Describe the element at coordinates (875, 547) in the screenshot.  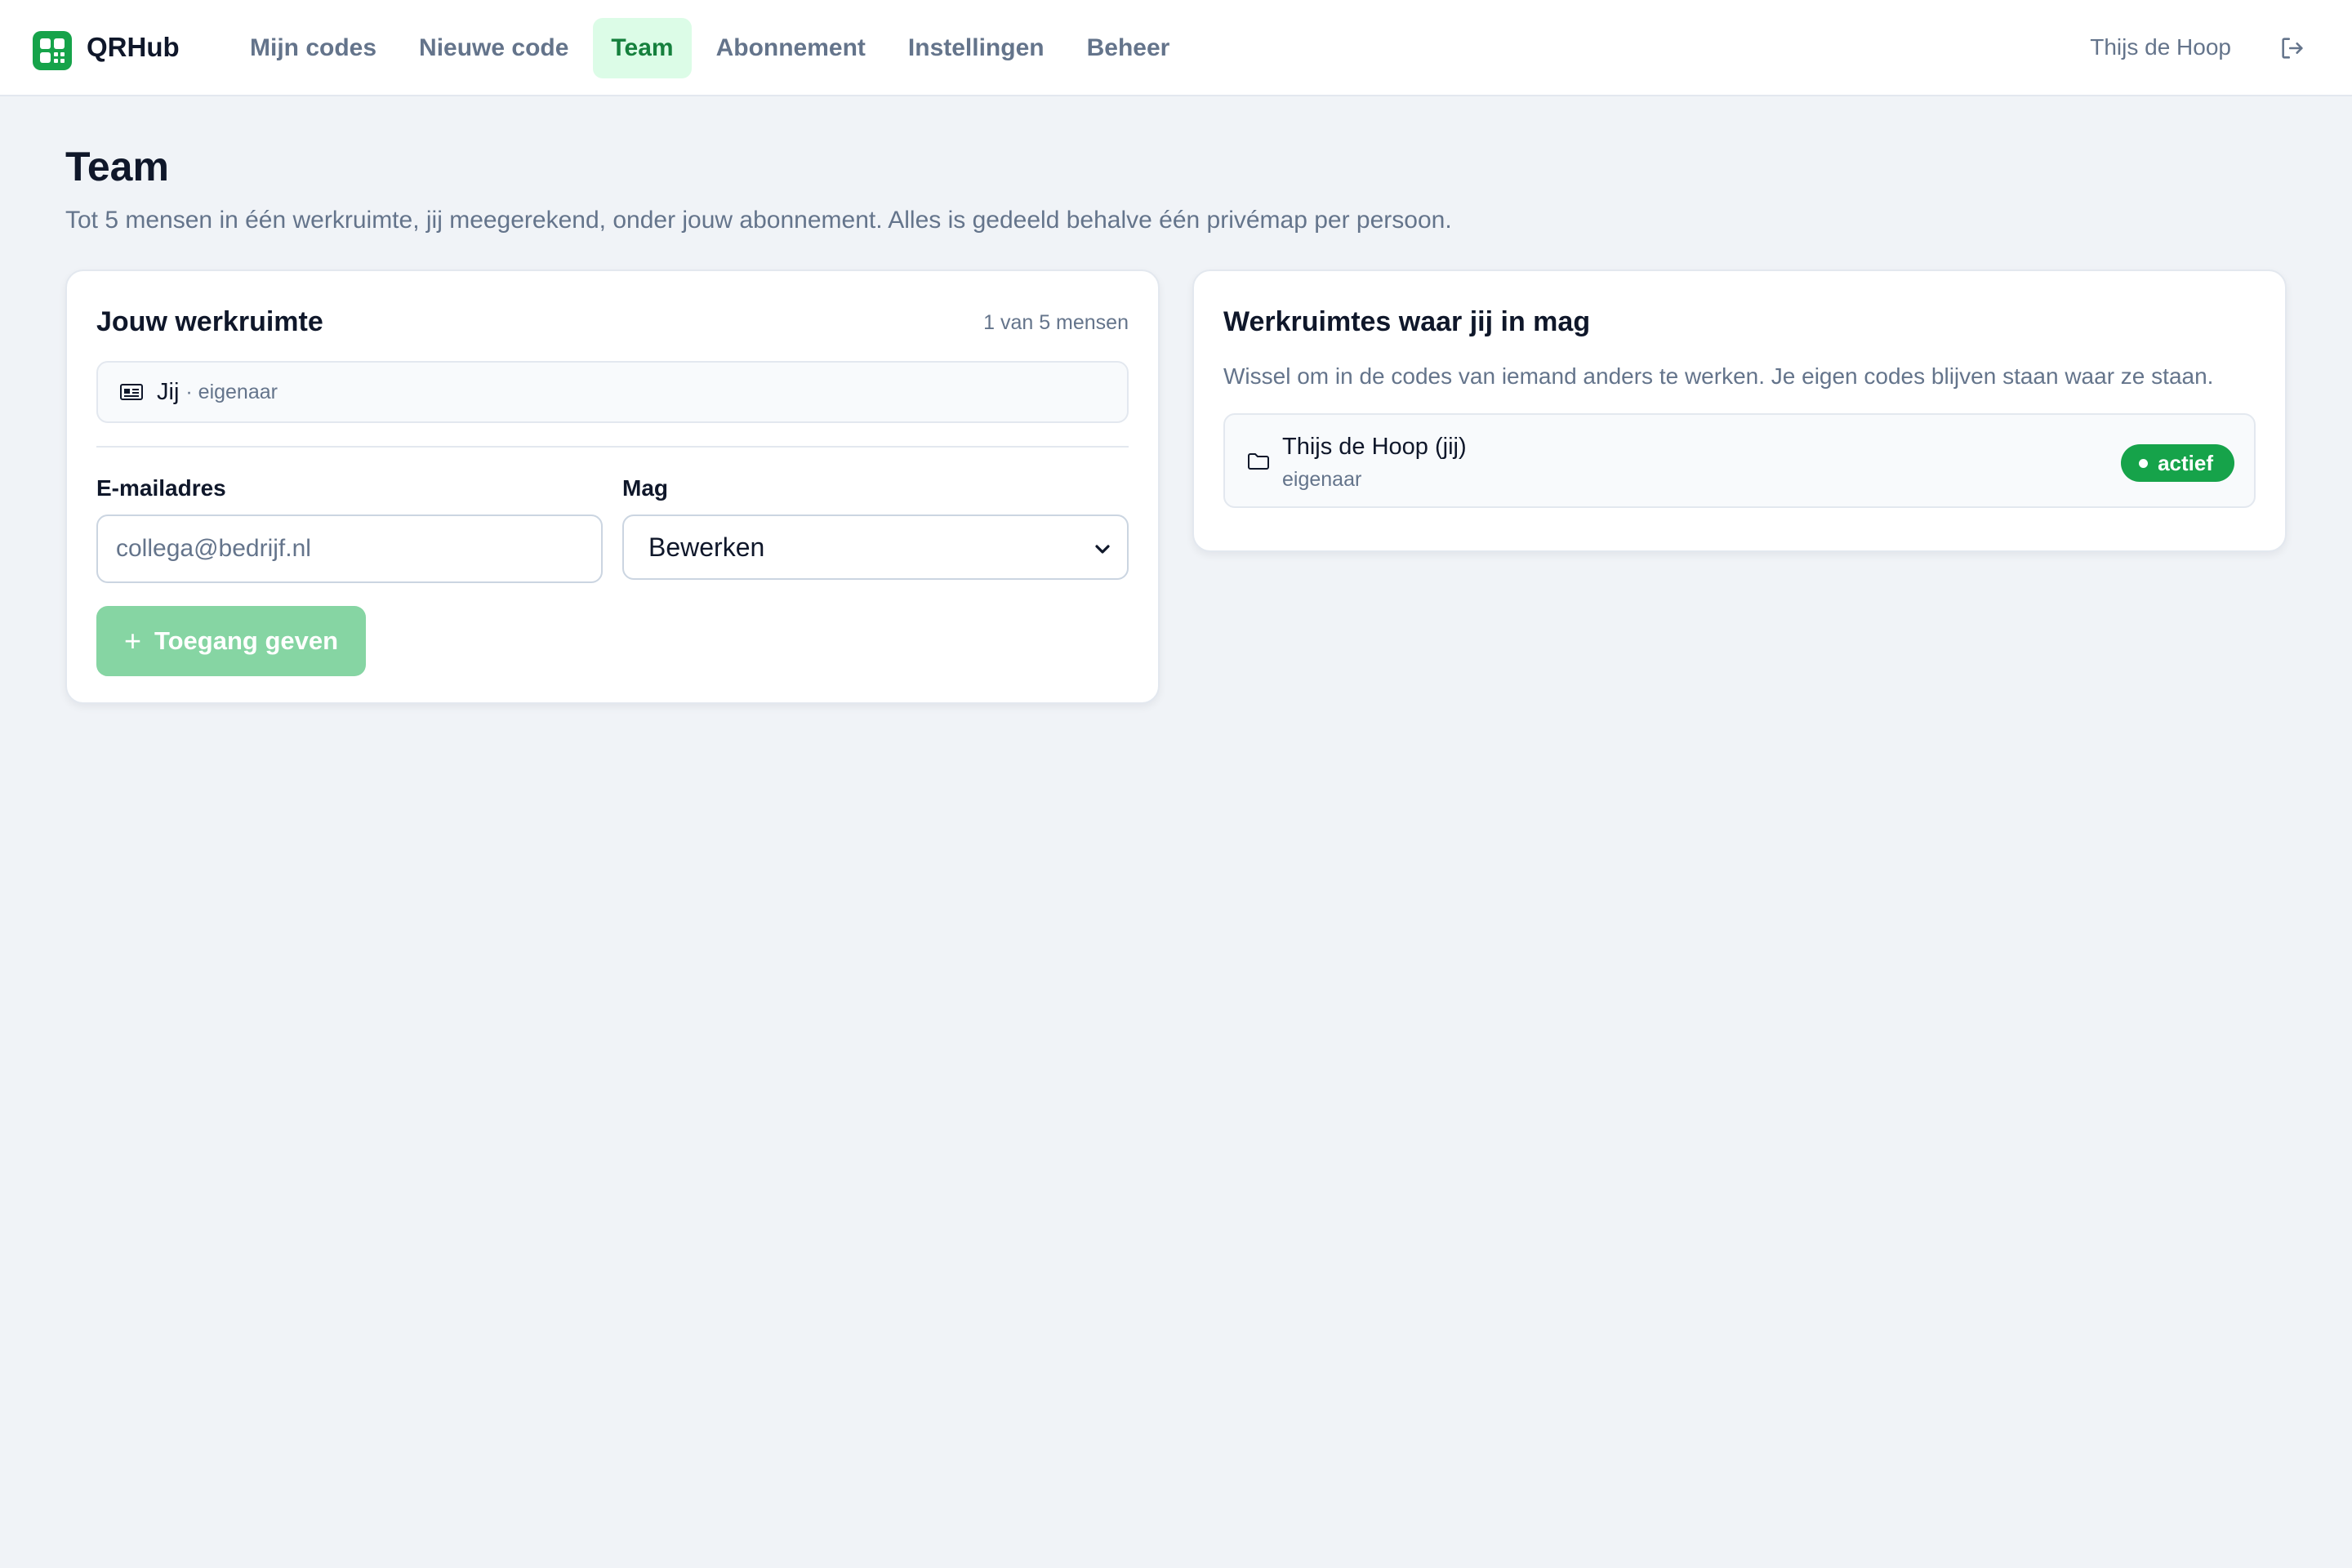
I see `permission-select: Bewerken` at that location.